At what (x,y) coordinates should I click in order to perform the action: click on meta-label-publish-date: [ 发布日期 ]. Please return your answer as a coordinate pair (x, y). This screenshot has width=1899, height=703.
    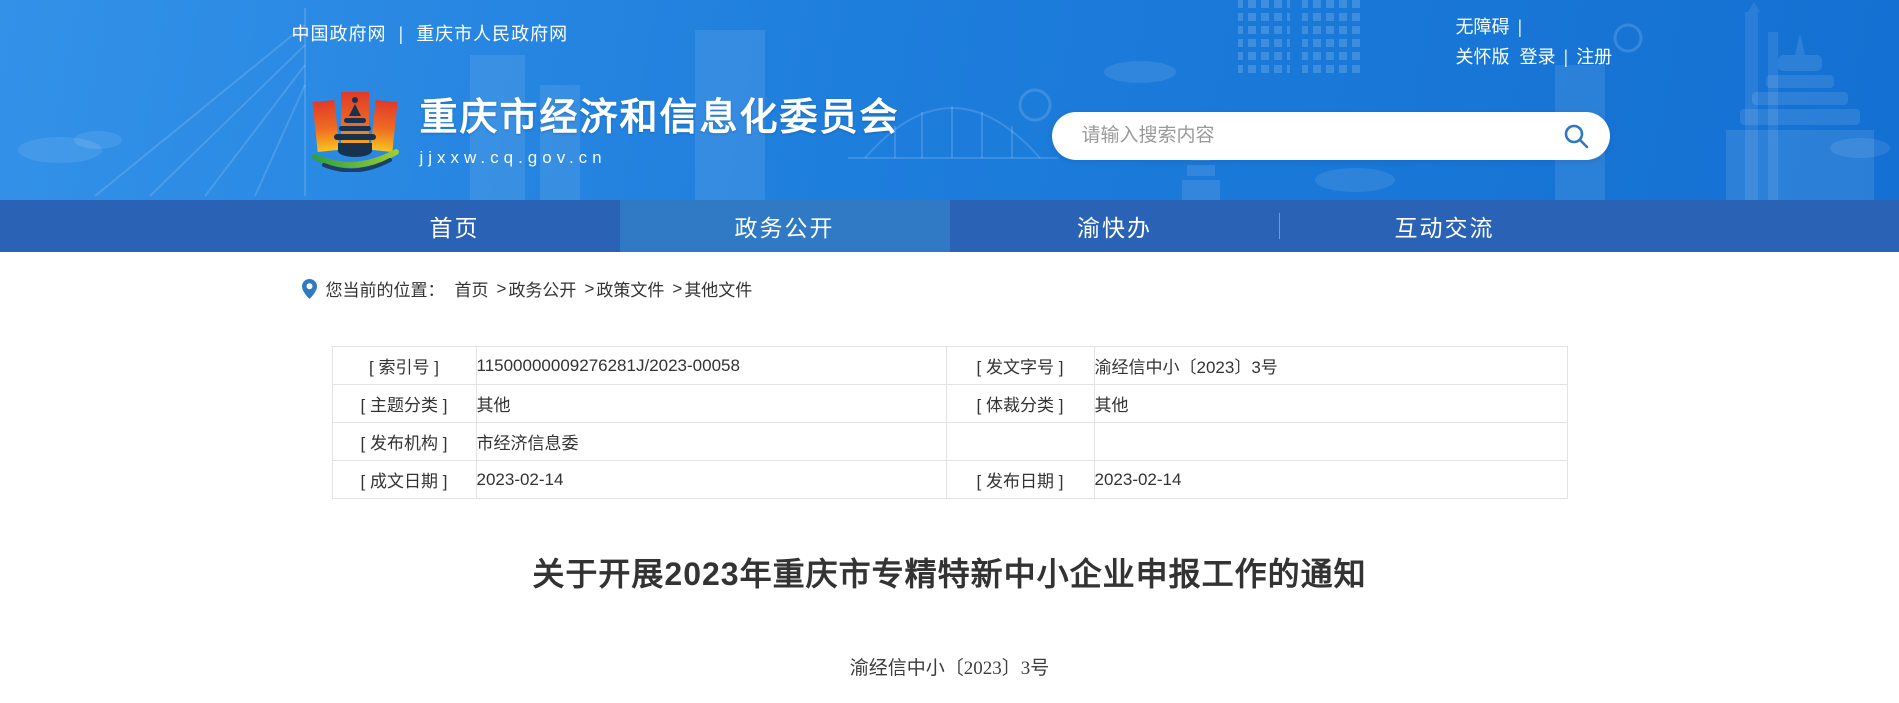
    Looking at the image, I should click on (1020, 479).